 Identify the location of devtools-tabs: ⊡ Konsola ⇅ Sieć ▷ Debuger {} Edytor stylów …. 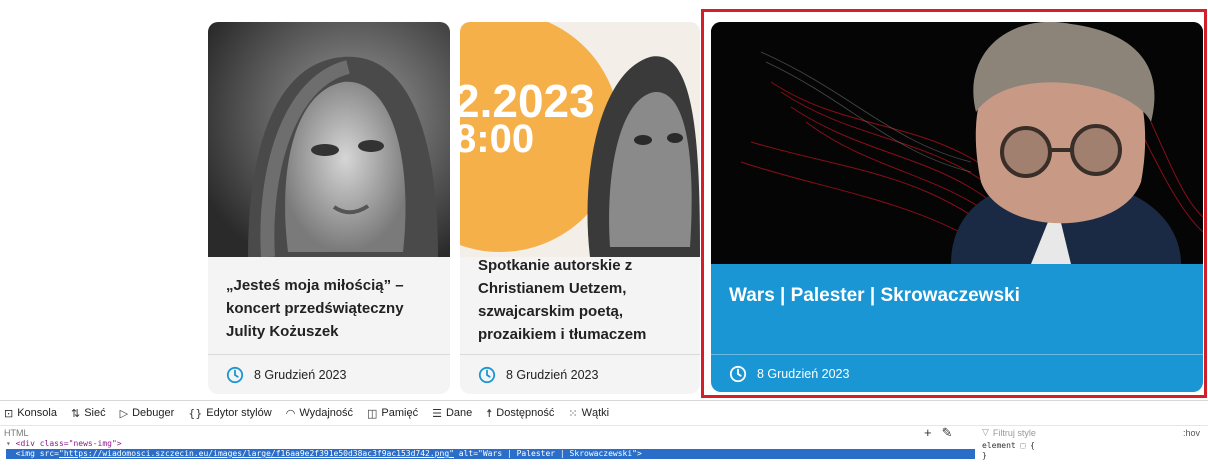
(604, 413).